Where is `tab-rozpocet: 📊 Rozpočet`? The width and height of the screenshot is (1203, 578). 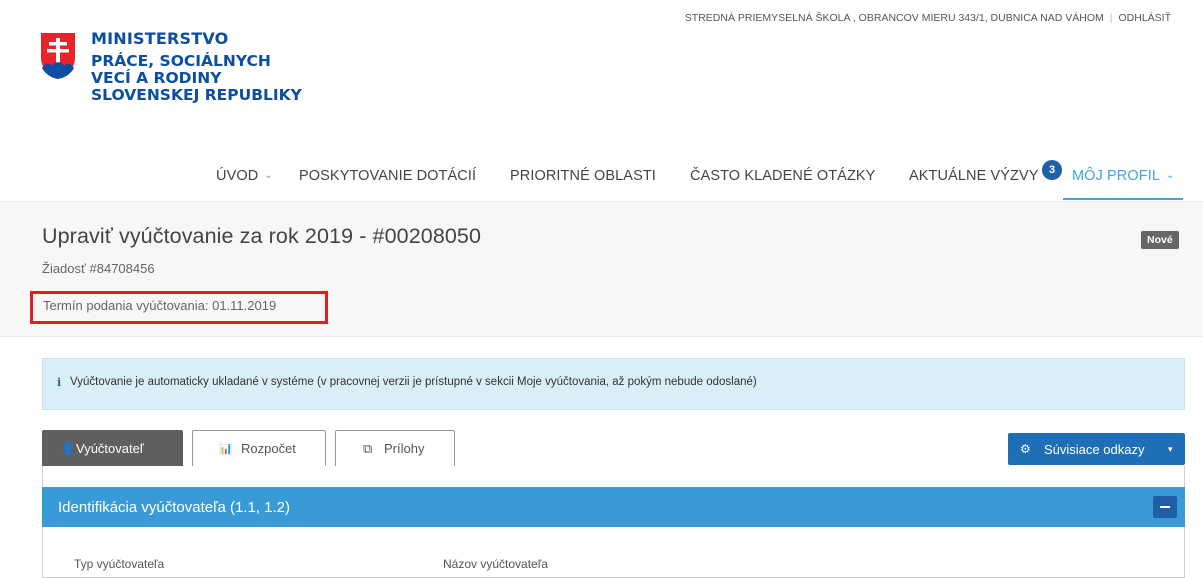 tab-rozpocet: 📊 Rozpočet is located at coordinates (259, 448).